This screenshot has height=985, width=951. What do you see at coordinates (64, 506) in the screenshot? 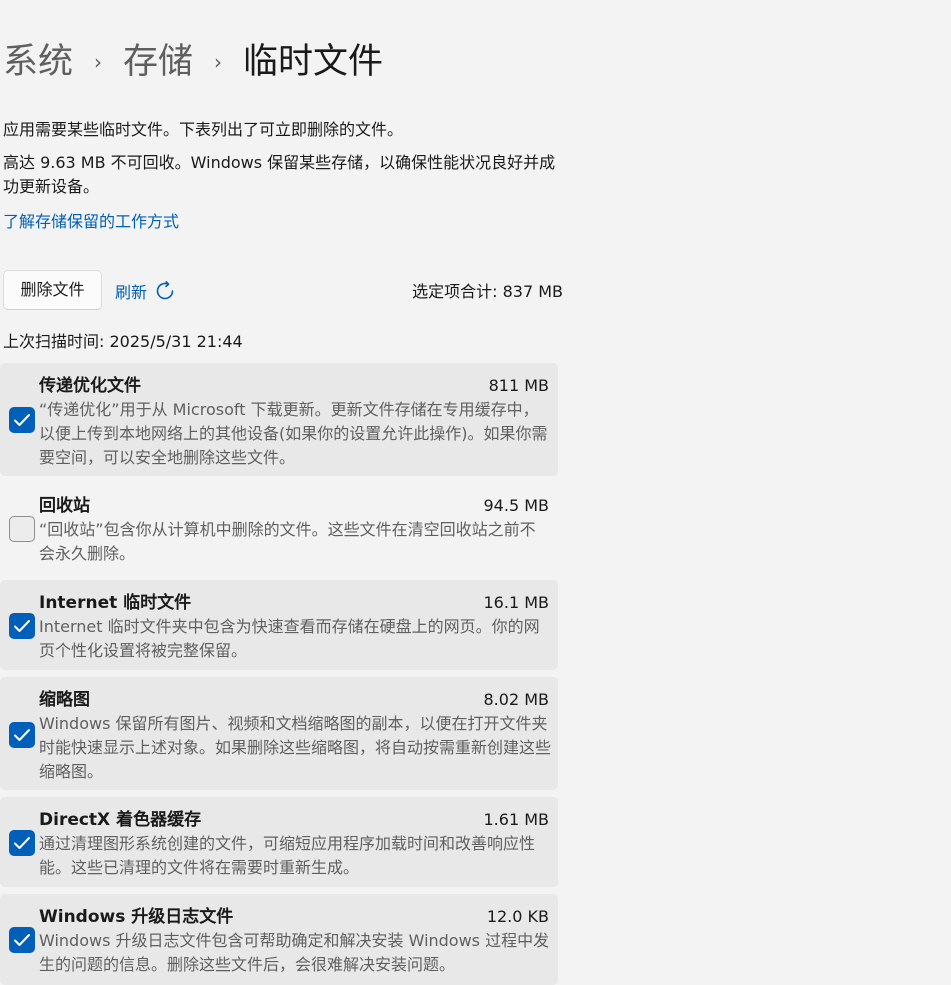
I see `item-title: 回收站` at bounding box center [64, 506].